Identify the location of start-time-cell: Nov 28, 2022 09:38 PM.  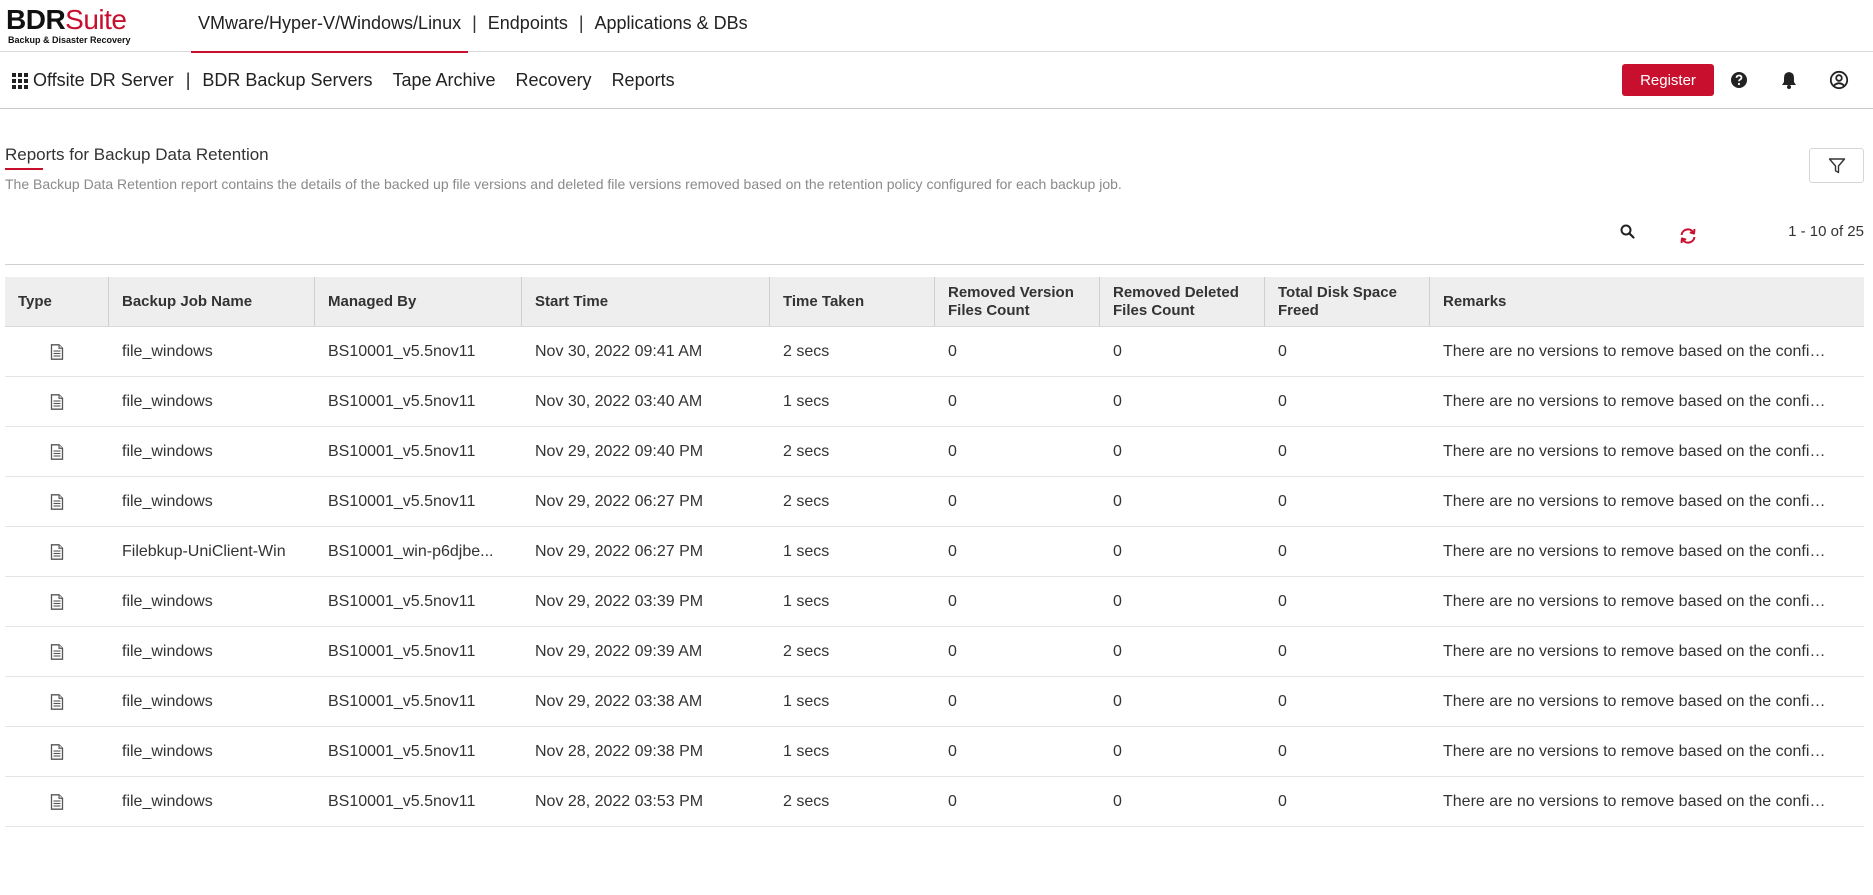
(646, 751).